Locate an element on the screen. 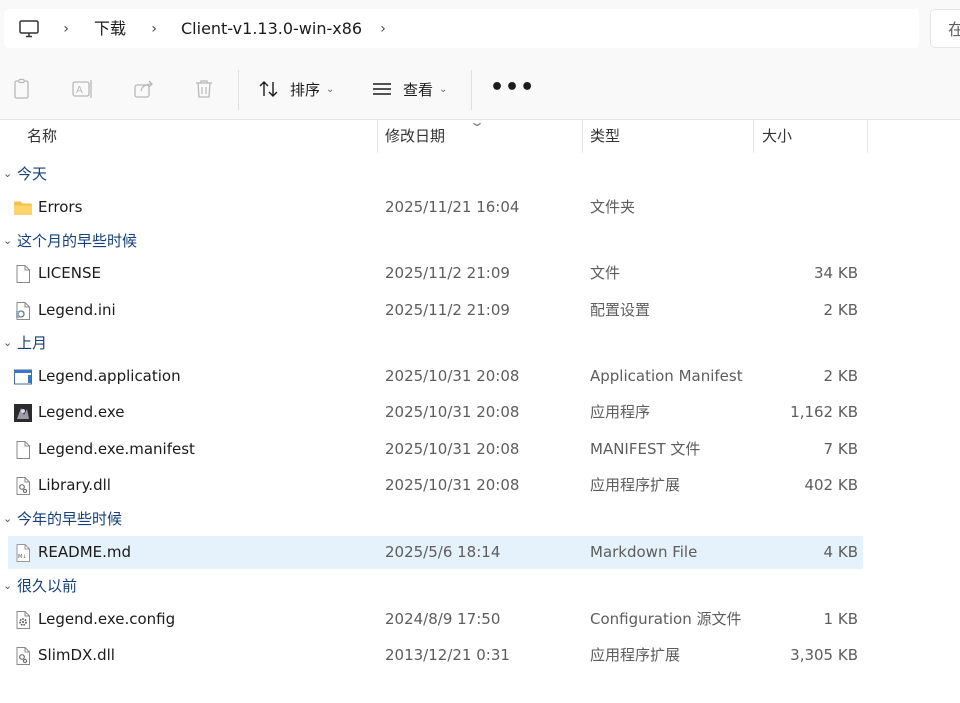 The image size is (960, 703). command-bar: A 排序 ⌄ 查看 ⌄ ••• is located at coordinates (480, 89).